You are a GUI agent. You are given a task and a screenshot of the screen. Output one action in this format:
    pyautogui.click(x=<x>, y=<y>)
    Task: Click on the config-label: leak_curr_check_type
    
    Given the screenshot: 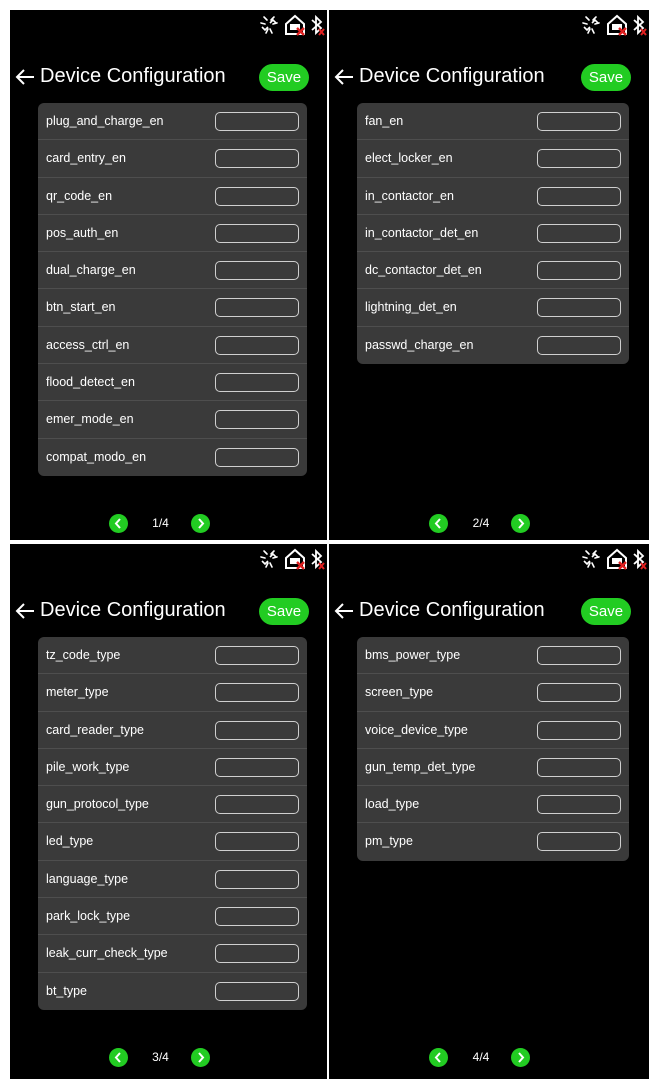 What is the action you would take?
    pyautogui.click(x=107, y=953)
    